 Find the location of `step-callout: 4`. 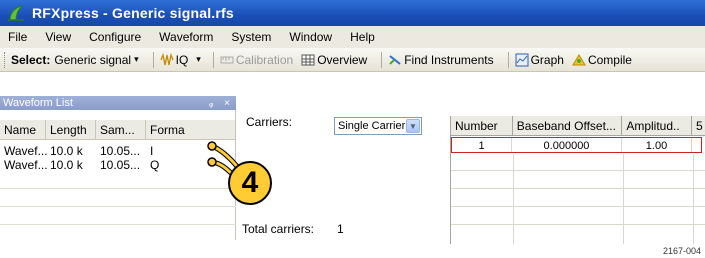

step-callout: 4 is located at coordinates (250, 183).